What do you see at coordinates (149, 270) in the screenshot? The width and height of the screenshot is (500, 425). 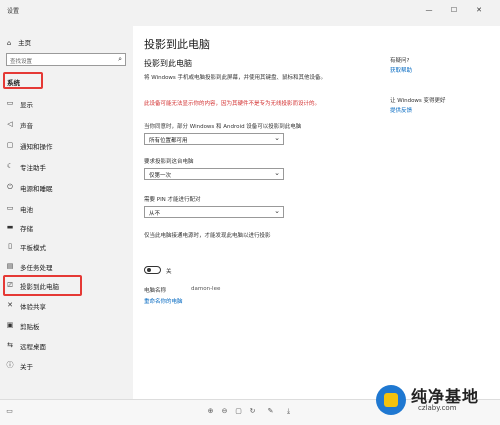 I see `toggle-knob` at bounding box center [149, 270].